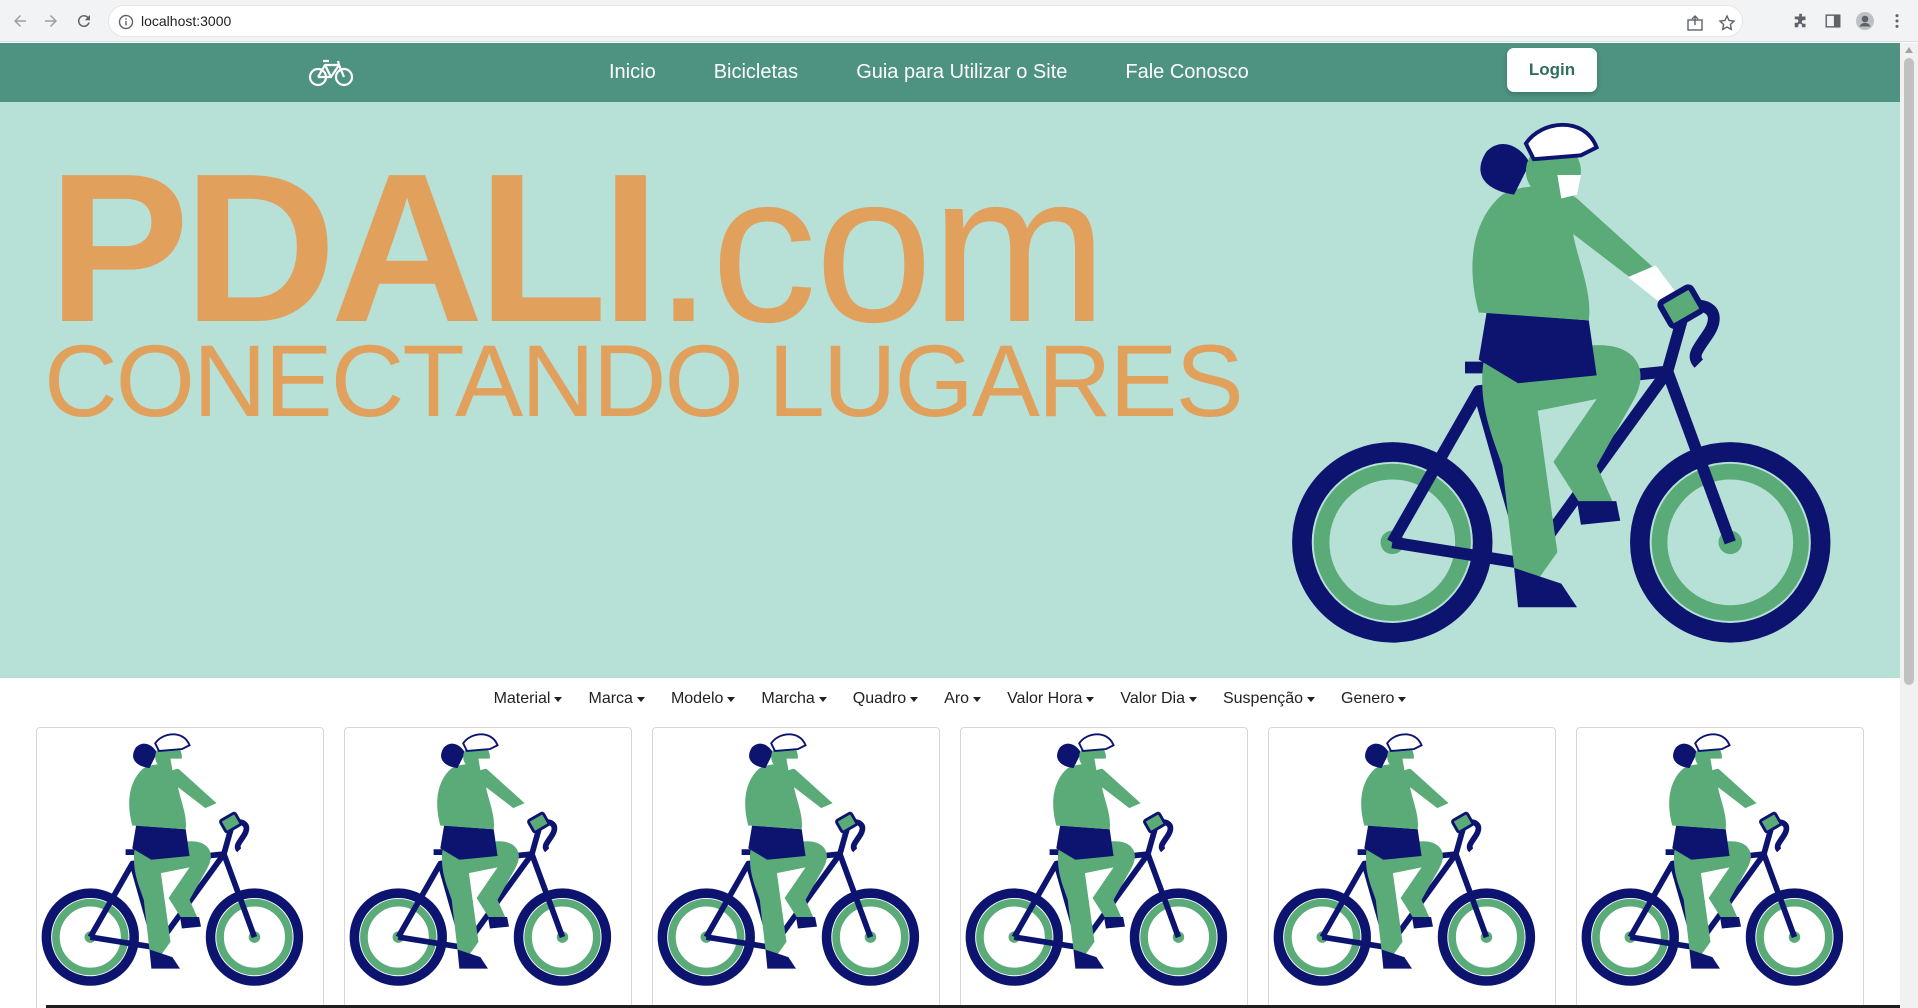  Describe the element at coordinates (20, 21) in the screenshot. I see `back-icon` at that location.